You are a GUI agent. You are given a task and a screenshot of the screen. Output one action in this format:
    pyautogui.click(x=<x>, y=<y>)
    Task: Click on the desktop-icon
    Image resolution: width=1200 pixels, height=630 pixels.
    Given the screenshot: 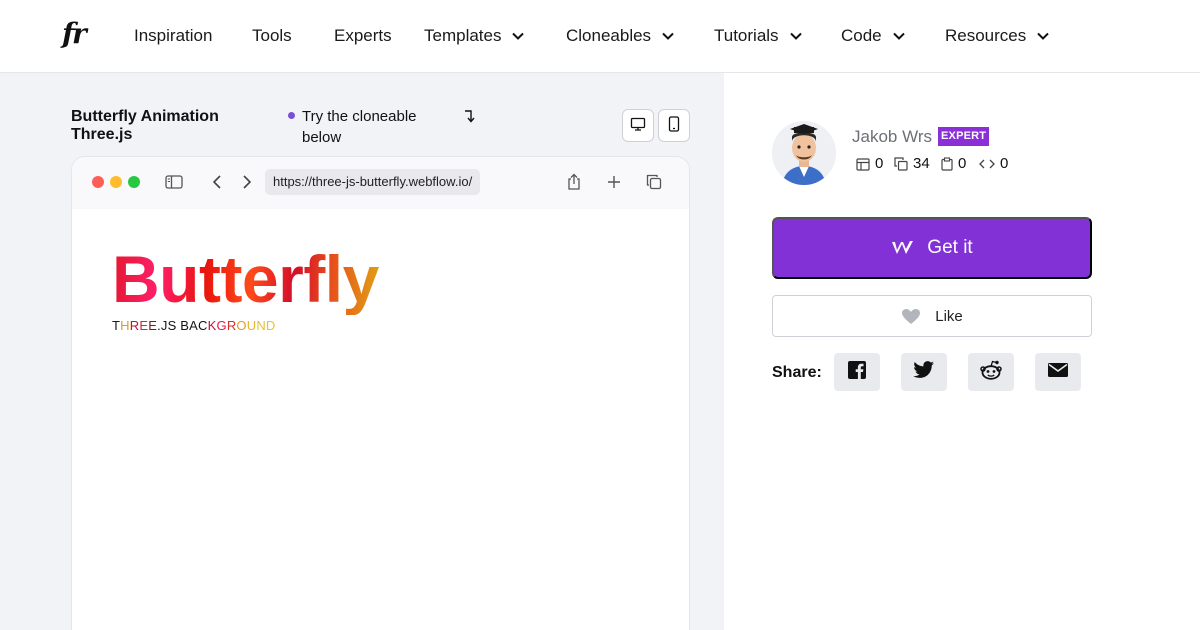 What is the action you would take?
    pyautogui.click(x=638, y=125)
    